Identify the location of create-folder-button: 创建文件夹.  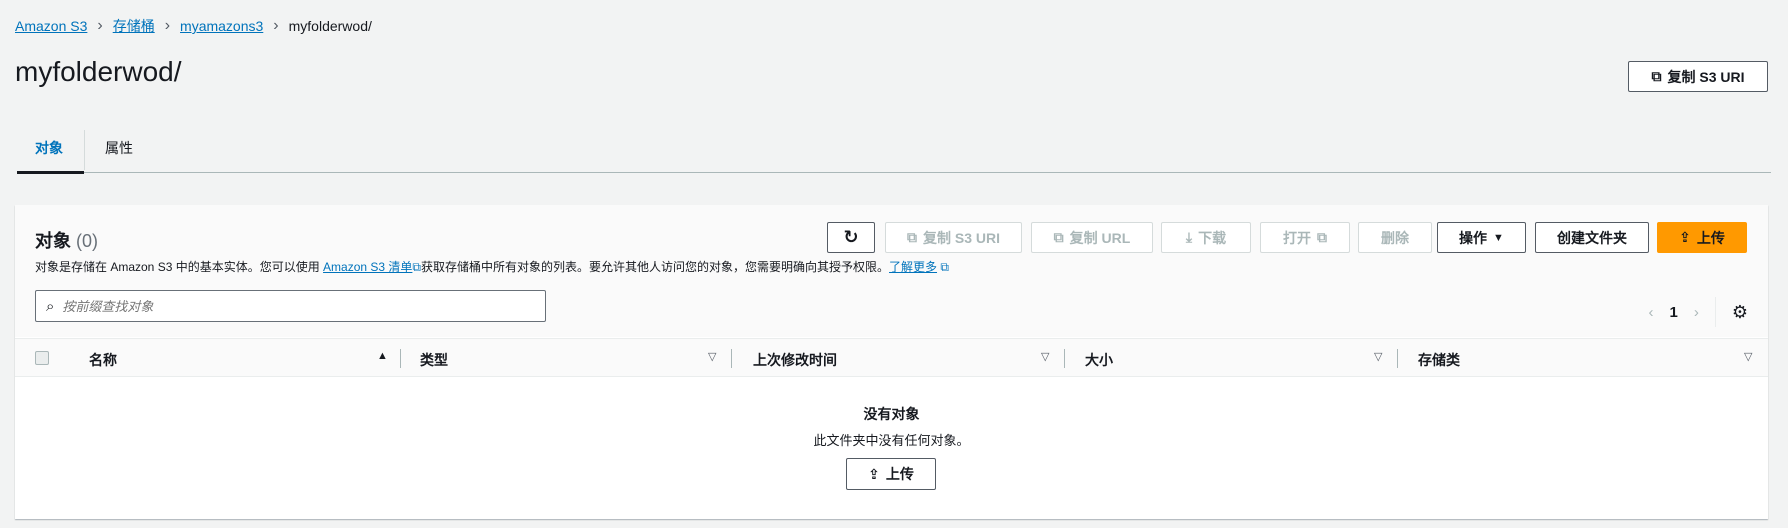
(1592, 237).